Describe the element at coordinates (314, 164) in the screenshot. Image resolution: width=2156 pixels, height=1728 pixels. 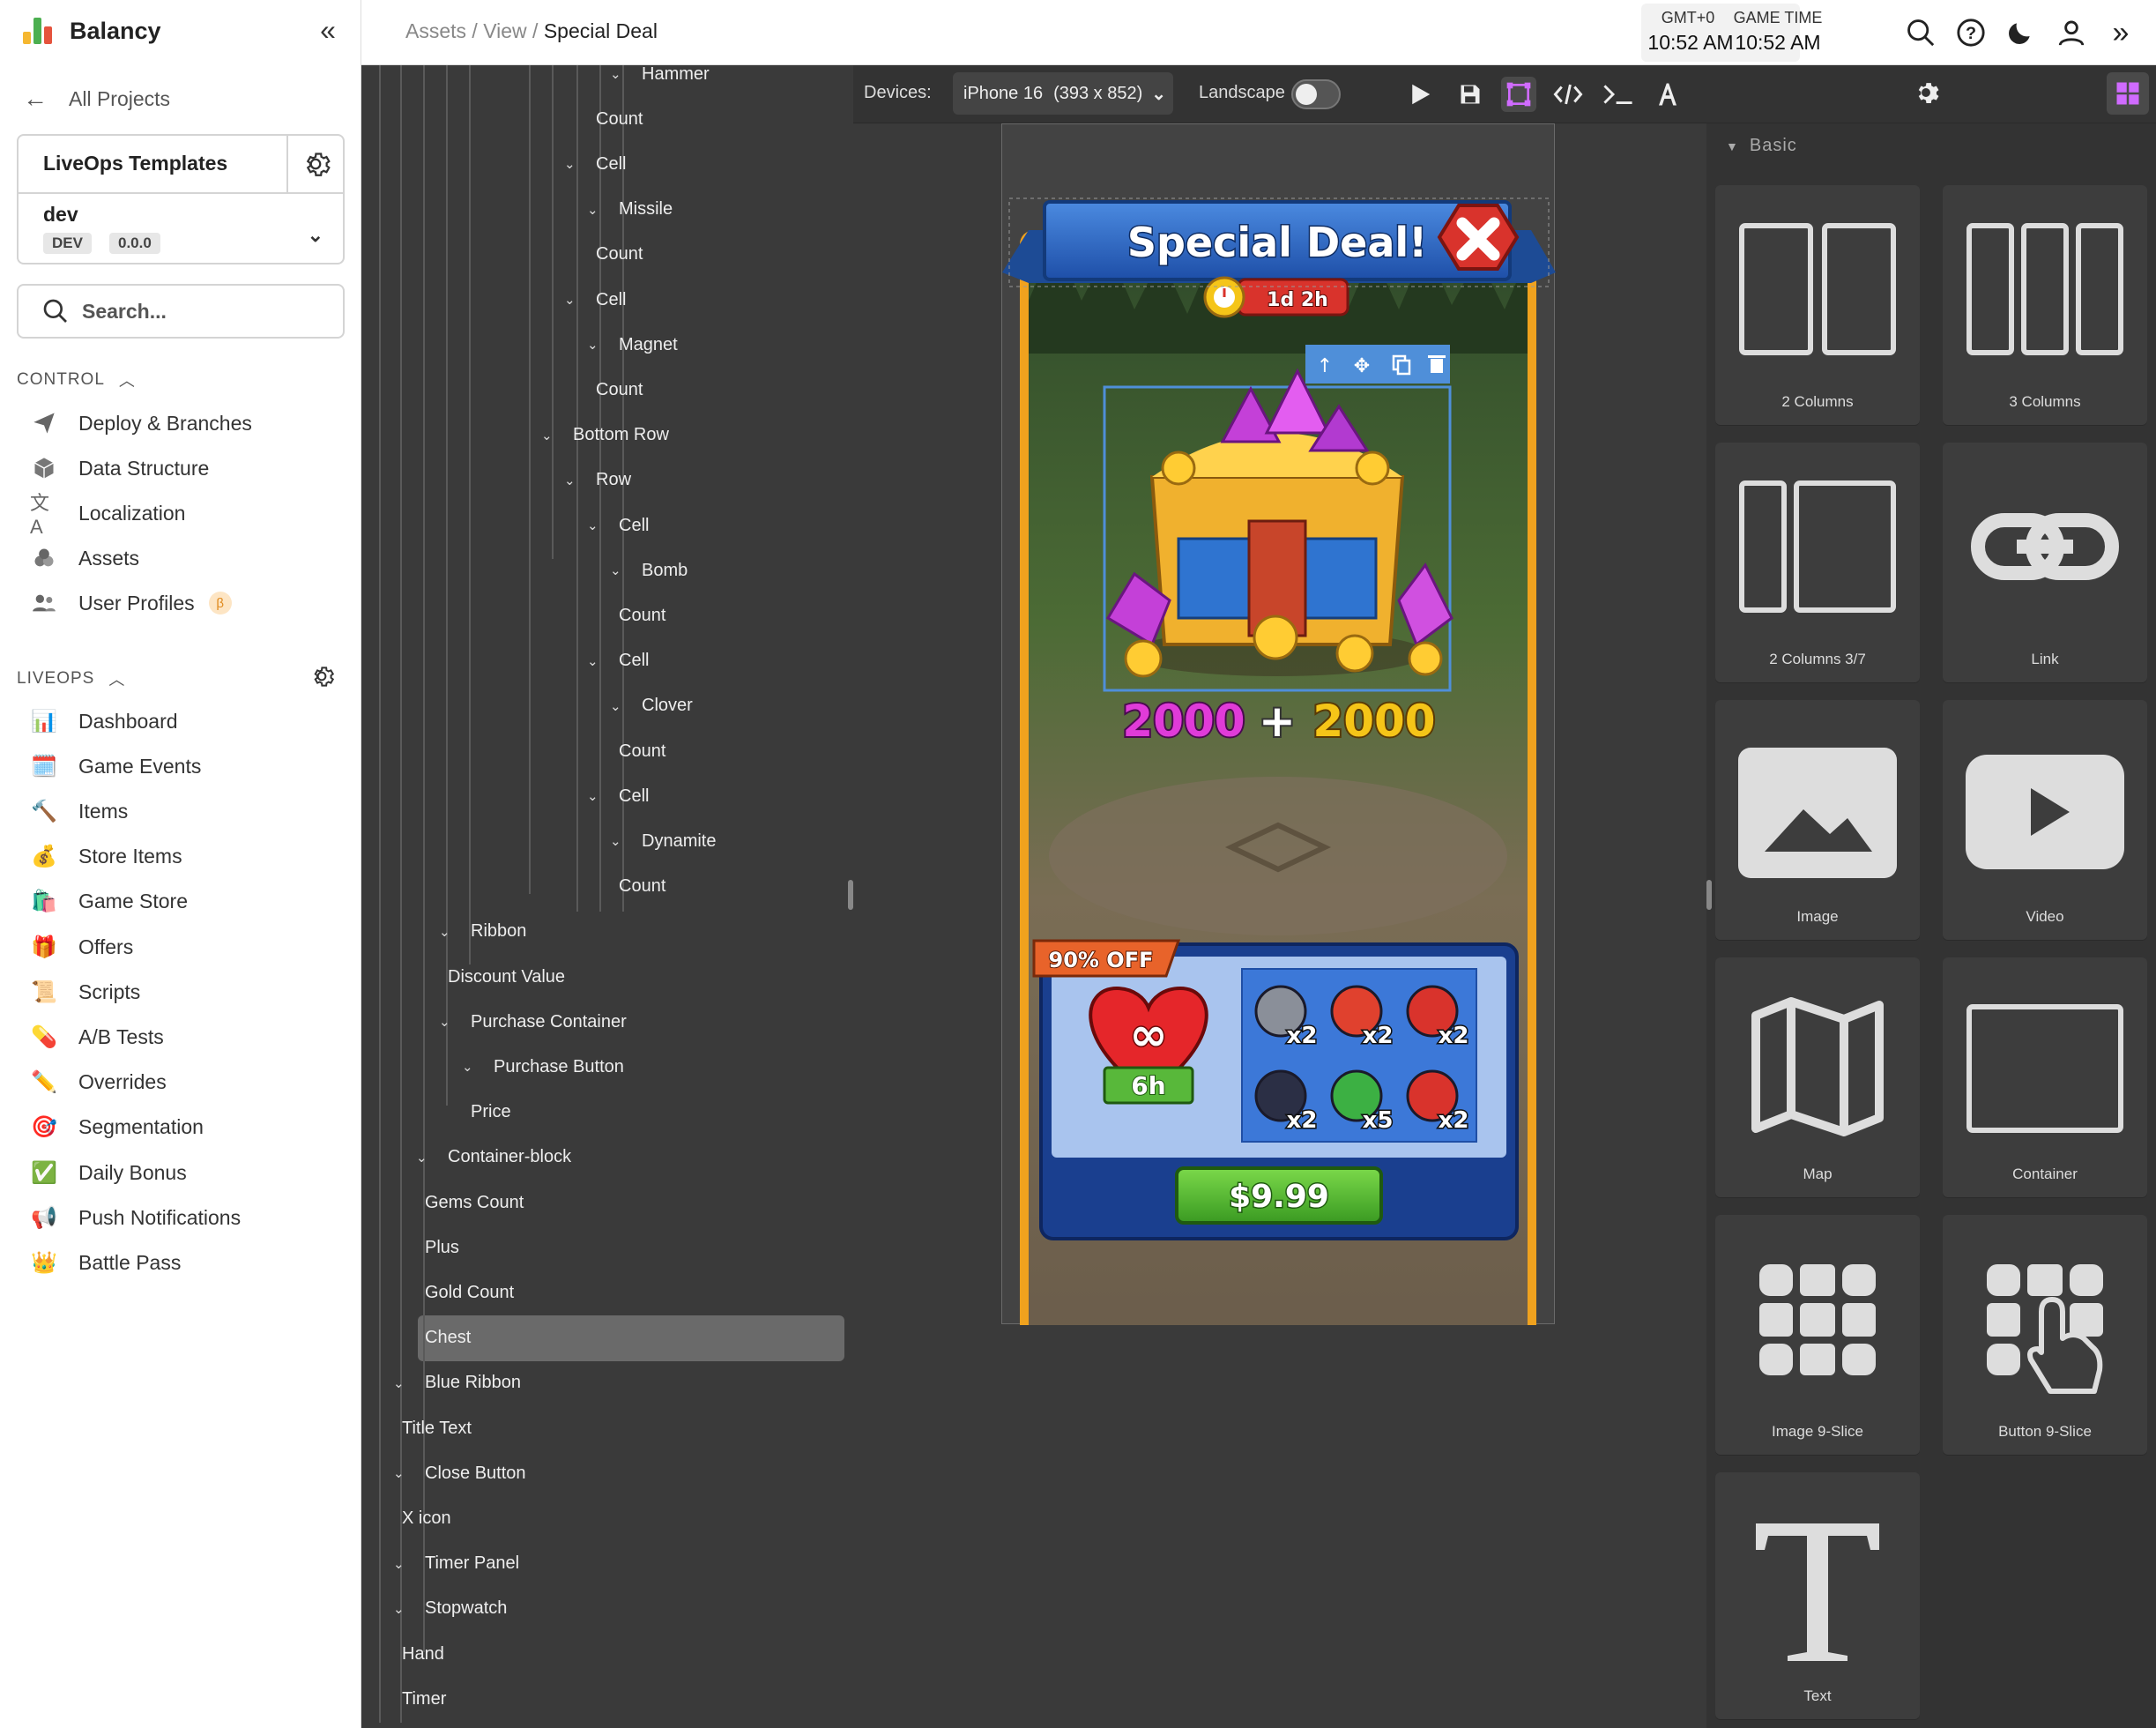
I see `project-settings-gear-icon` at that location.